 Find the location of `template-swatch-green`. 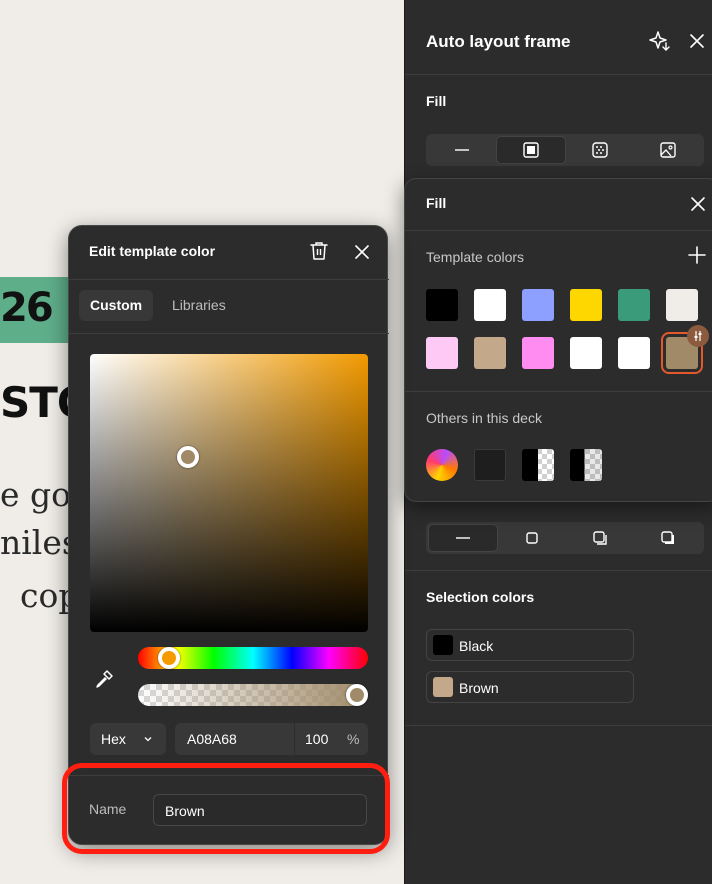

template-swatch-green is located at coordinates (634, 305).